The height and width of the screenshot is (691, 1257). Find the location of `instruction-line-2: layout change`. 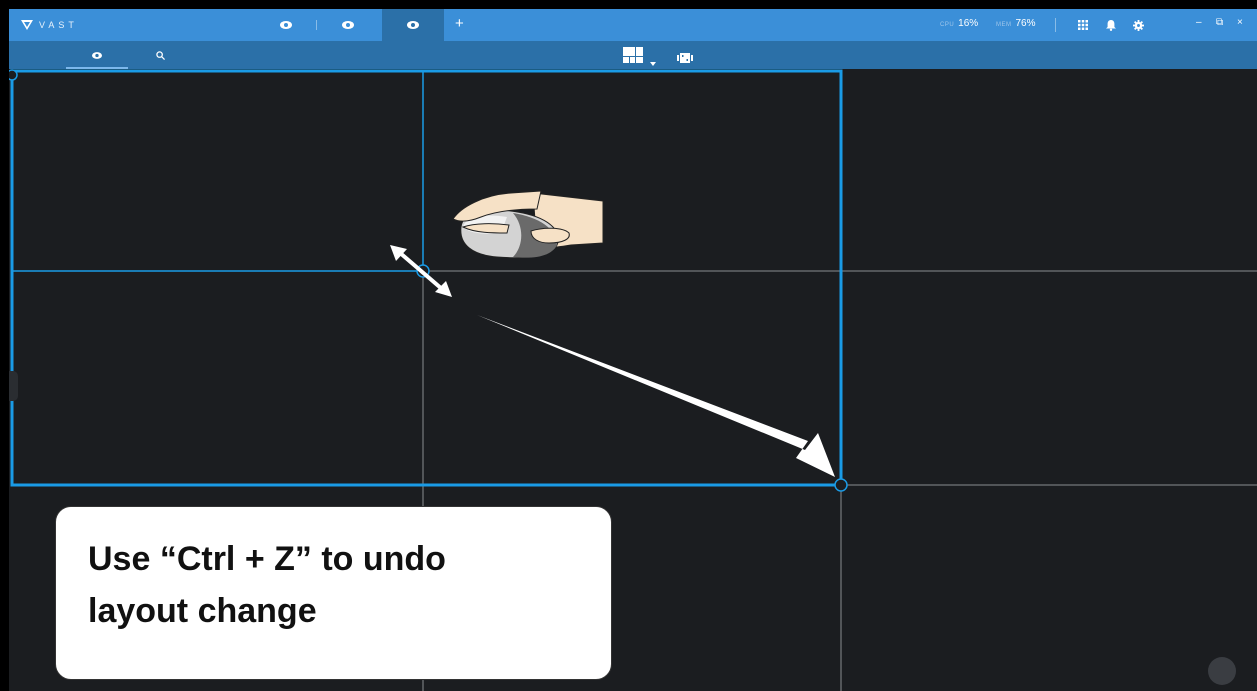

instruction-line-2: layout change is located at coordinates (202, 611).